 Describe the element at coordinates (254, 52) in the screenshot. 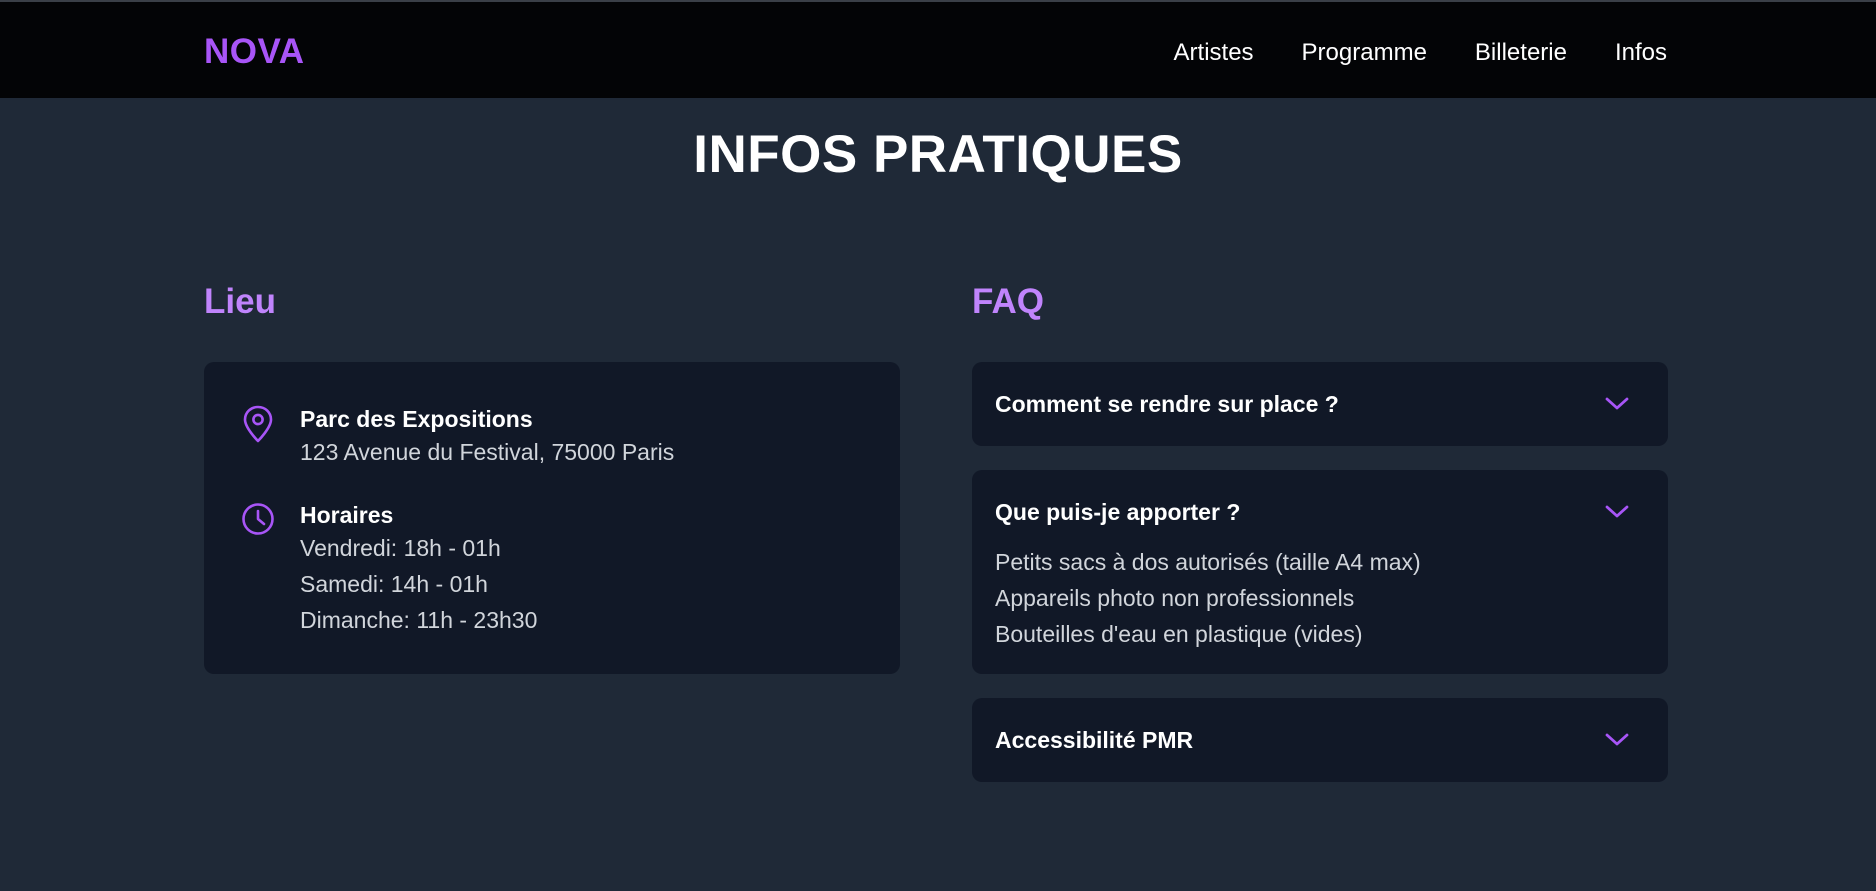

I see `logo: NOVA` at that location.